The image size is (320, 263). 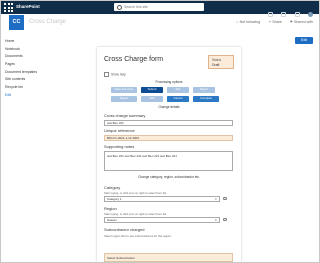 I want to click on edit-button: Edit, so click(x=178, y=90).